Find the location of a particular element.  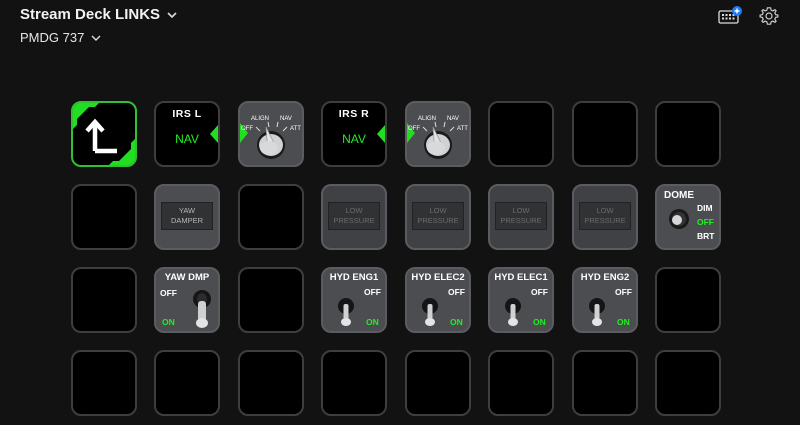

irs-left-label: IRS L is located at coordinates (187, 114).